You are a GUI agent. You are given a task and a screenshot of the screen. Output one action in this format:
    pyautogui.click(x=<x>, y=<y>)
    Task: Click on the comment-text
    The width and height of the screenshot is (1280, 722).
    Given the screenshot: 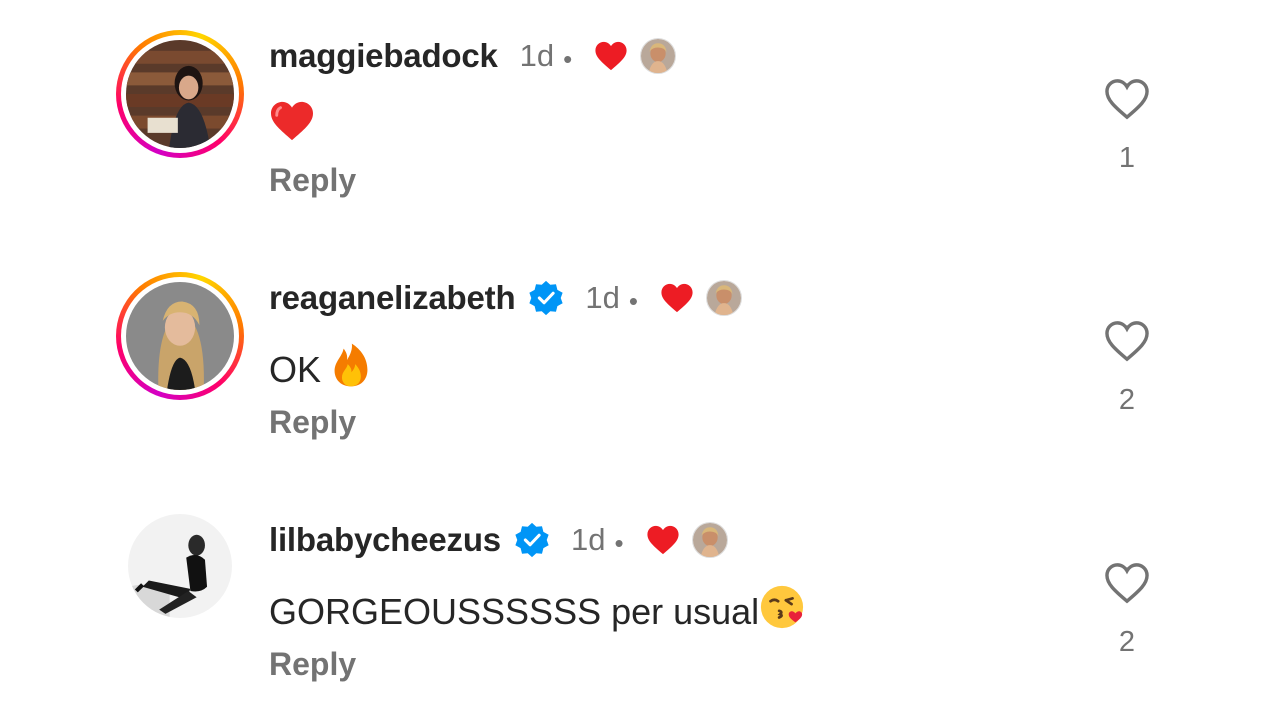 What is the action you would take?
    pyautogui.click(x=292, y=126)
    